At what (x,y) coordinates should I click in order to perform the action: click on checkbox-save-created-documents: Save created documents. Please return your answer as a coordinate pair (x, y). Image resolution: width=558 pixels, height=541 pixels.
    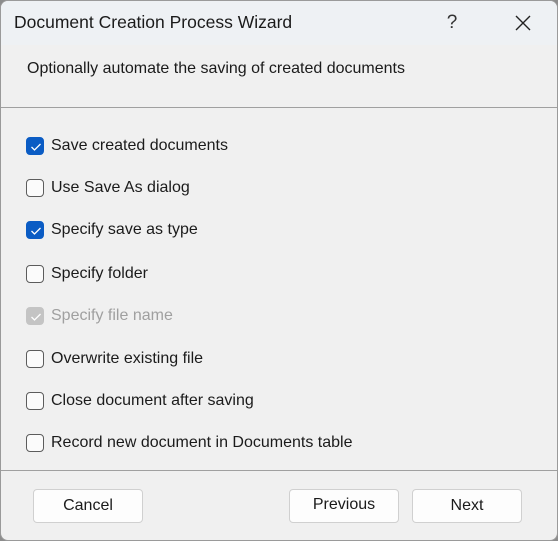
    Looking at the image, I should click on (127, 146).